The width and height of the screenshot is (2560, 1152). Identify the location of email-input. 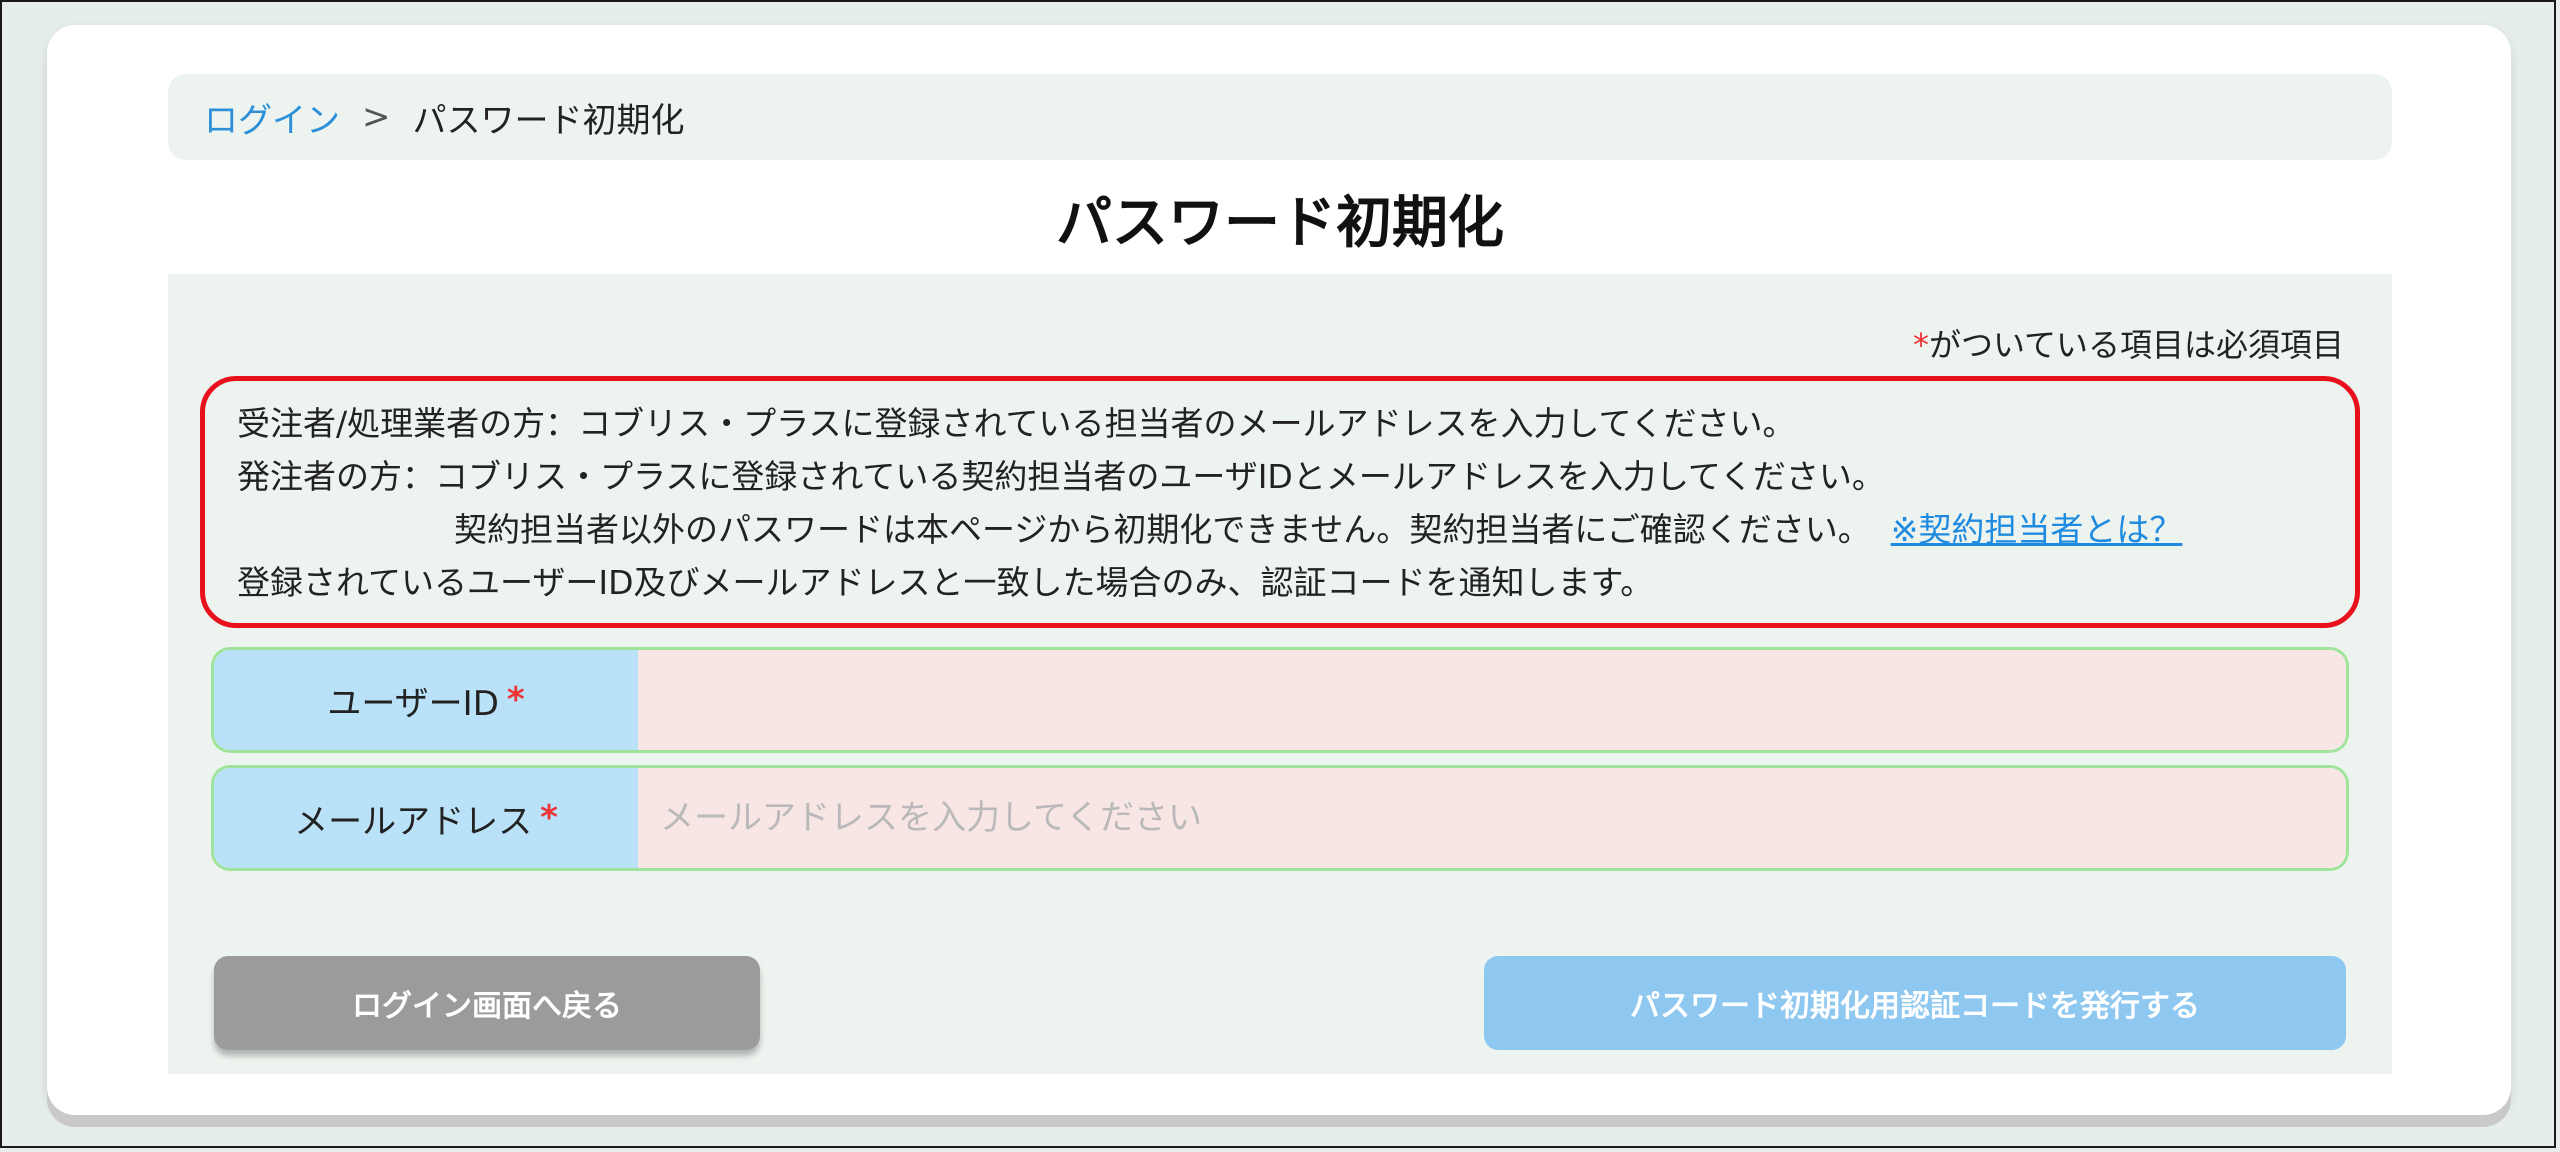
(1492, 818).